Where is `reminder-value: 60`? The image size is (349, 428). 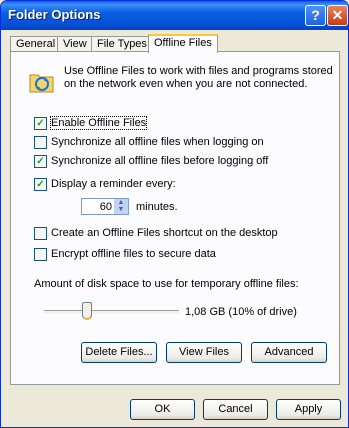
reminder-value: 60 is located at coordinates (106, 207).